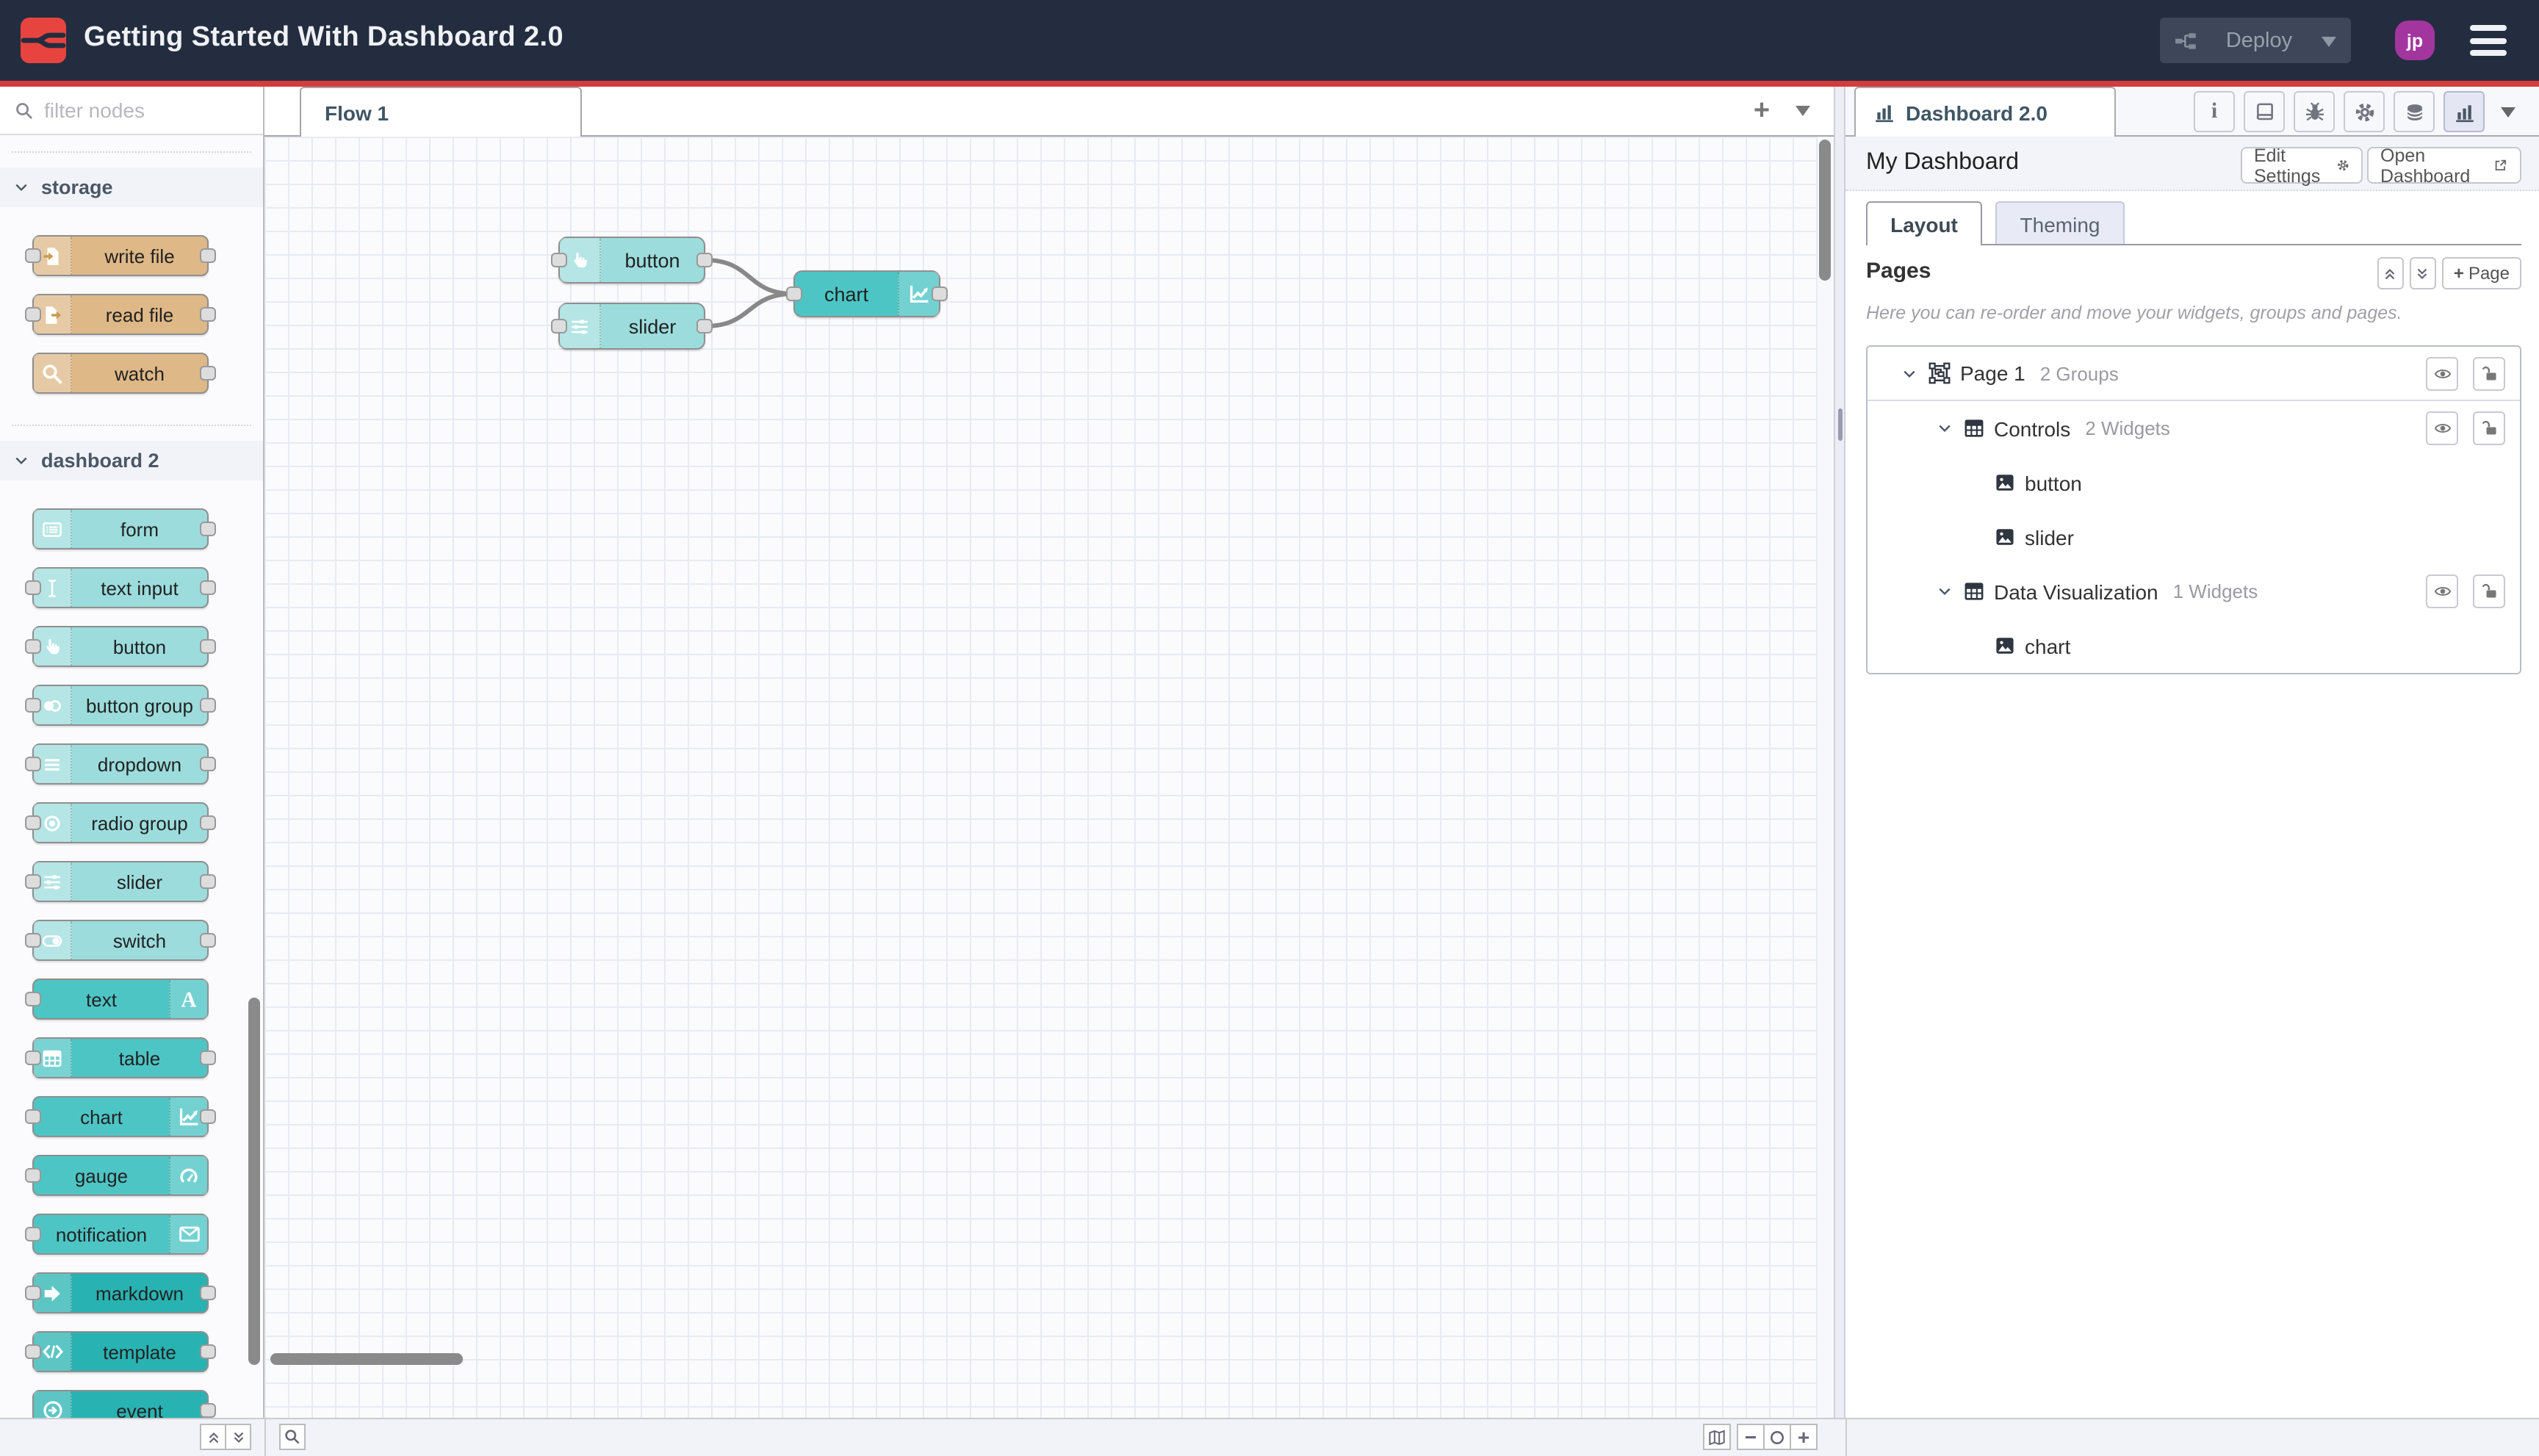  I want to click on user-avatar: jp, so click(2415, 40).